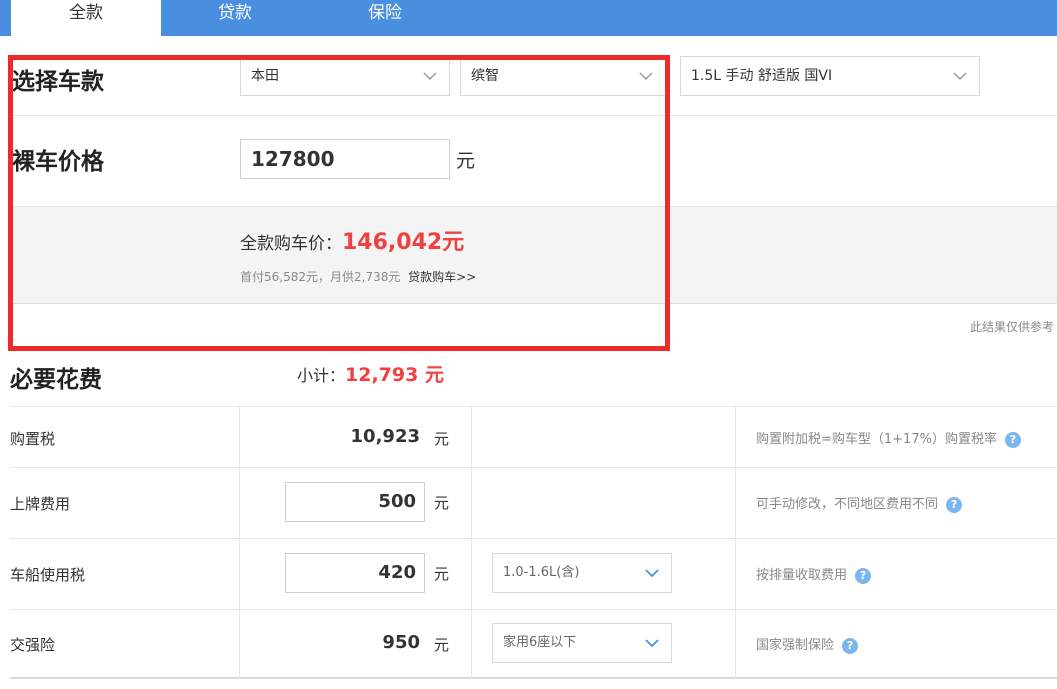 The height and width of the screenshot is (689, 1057). I want to click on model-select-value: 缤智, so click(485, 76).